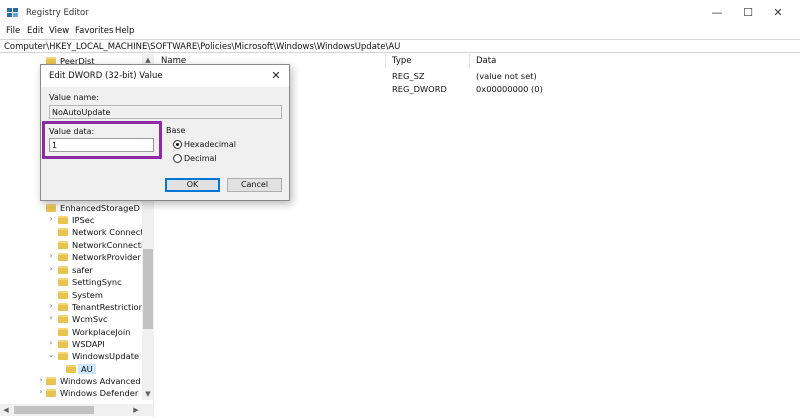  What do you see at coordinates (486, 61) in the screenshot?
I see `column-header-data: Data` at bounding box center [486, 61].